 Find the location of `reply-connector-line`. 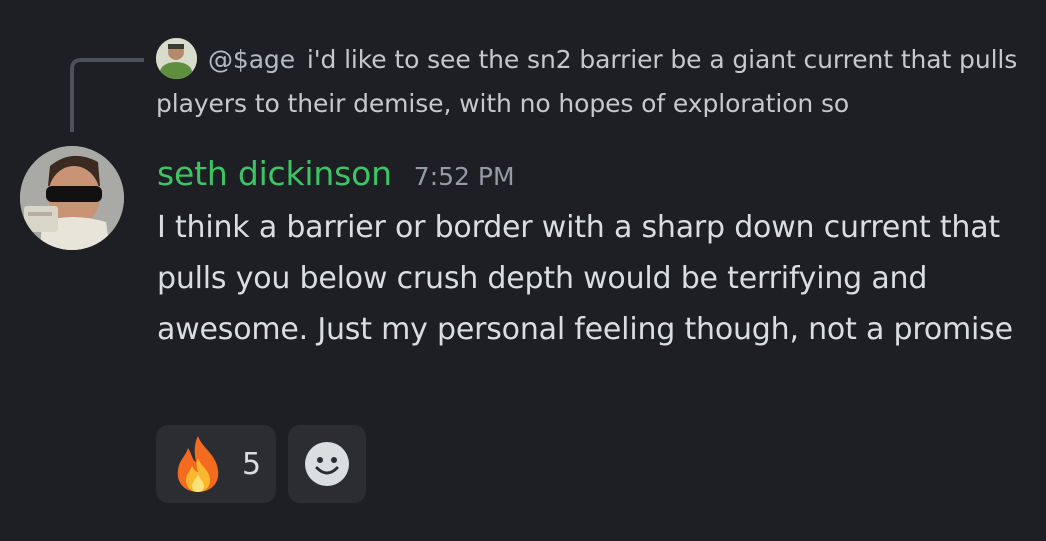

reply-connector-line is located at coordinates (107, 95).